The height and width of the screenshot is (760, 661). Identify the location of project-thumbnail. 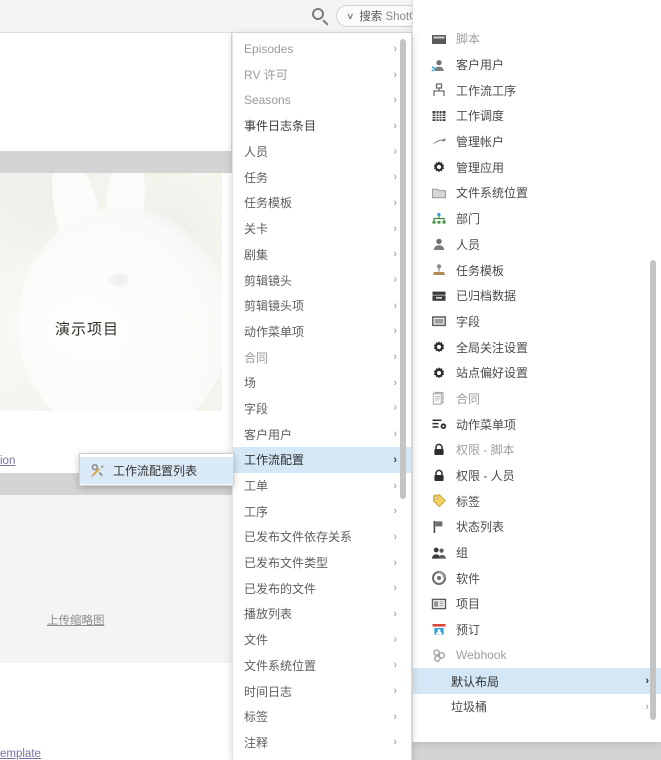
(111, 292).